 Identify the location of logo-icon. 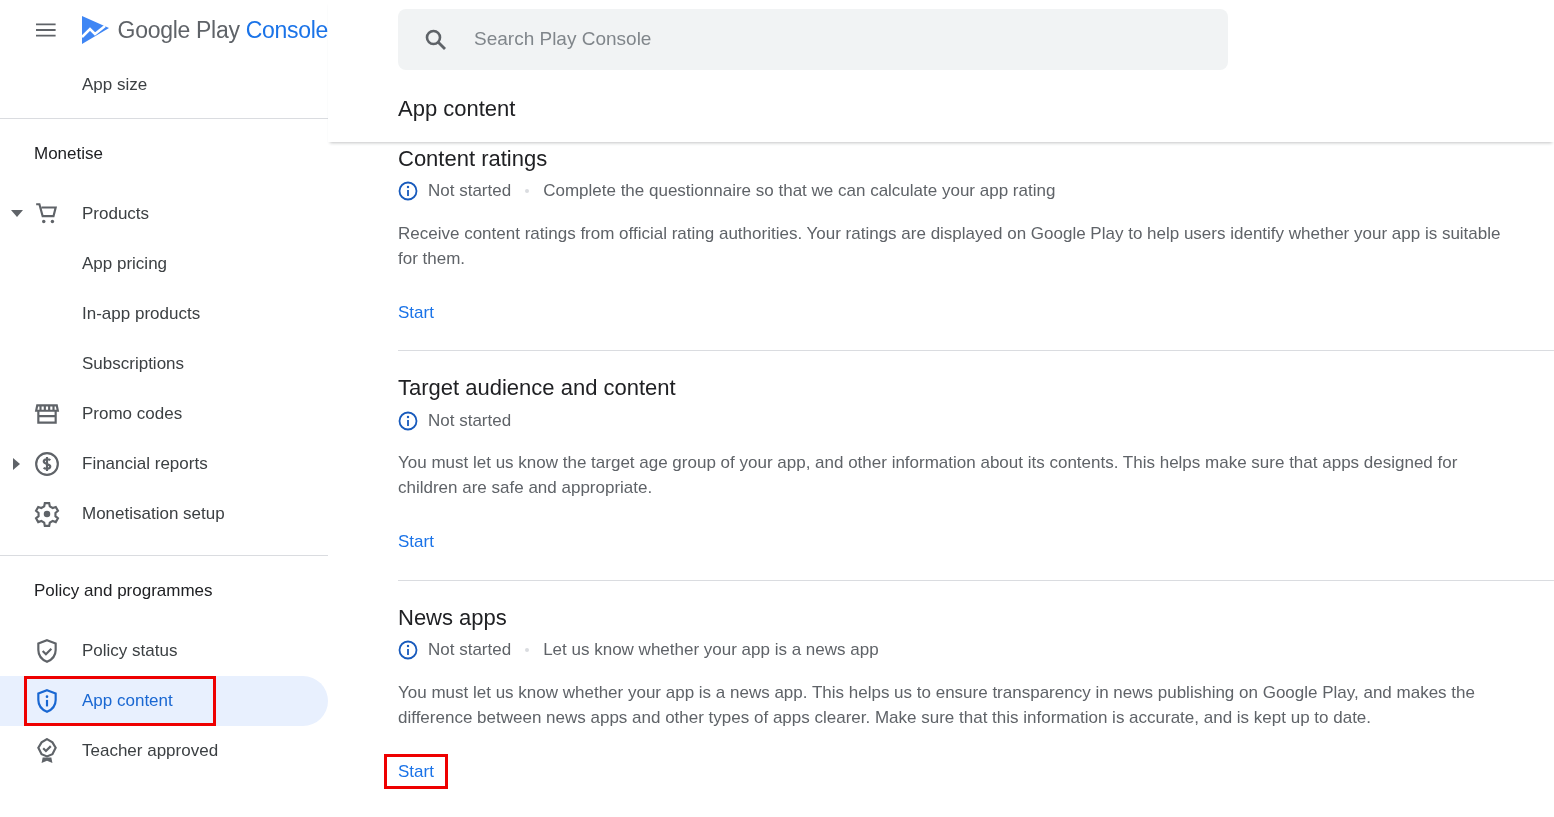
(94, 30).